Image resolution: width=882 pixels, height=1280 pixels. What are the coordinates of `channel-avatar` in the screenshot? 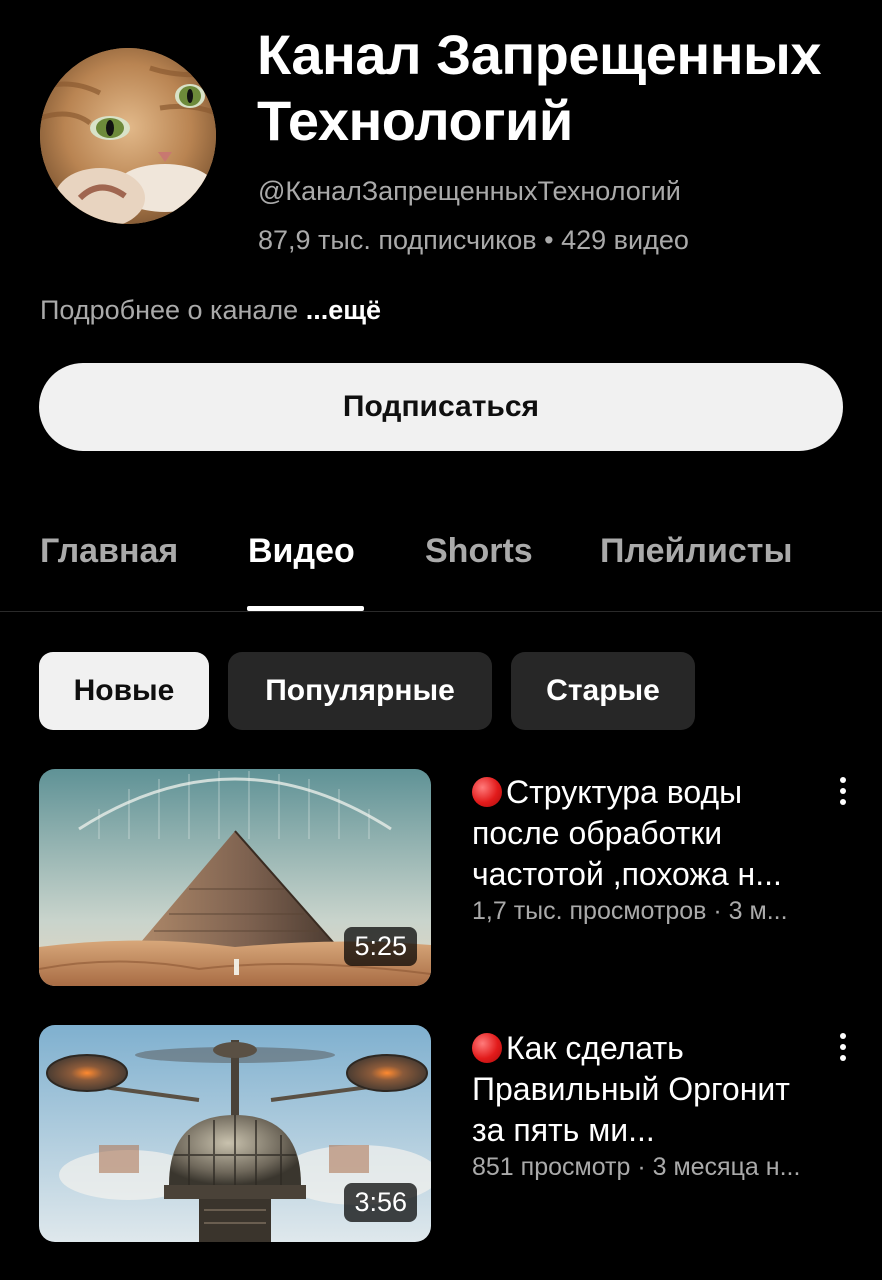 It's located at (128, 136).